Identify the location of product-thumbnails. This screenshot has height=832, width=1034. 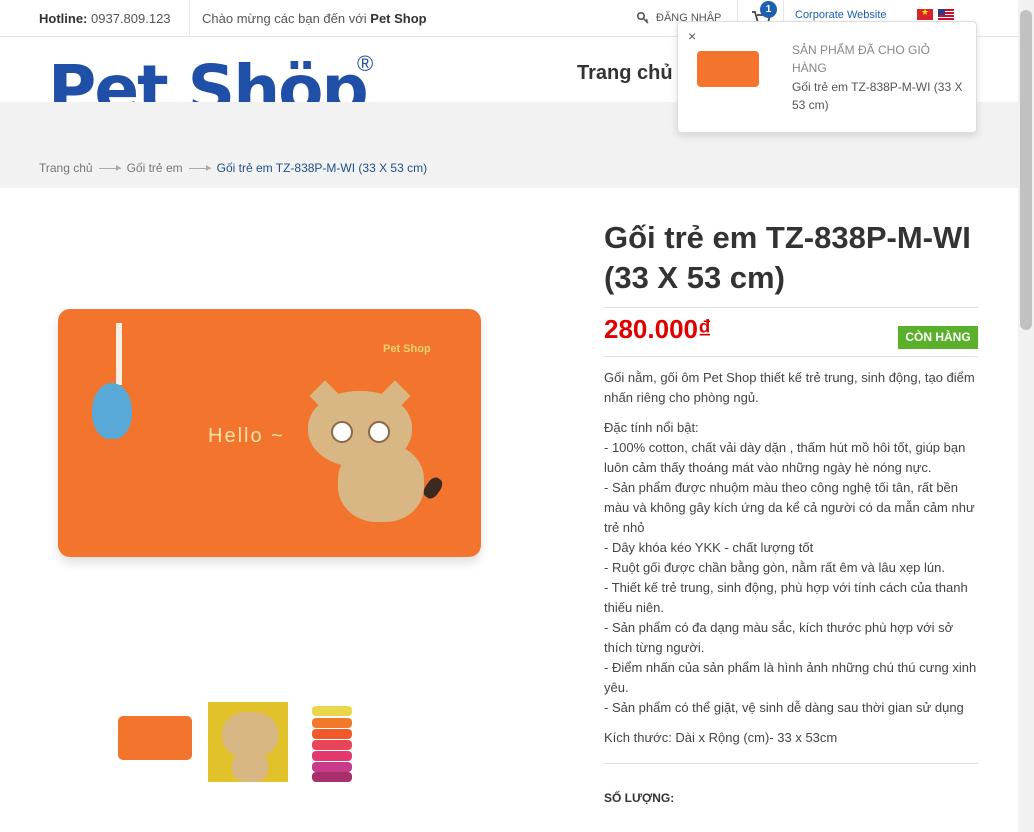
(248, 742).